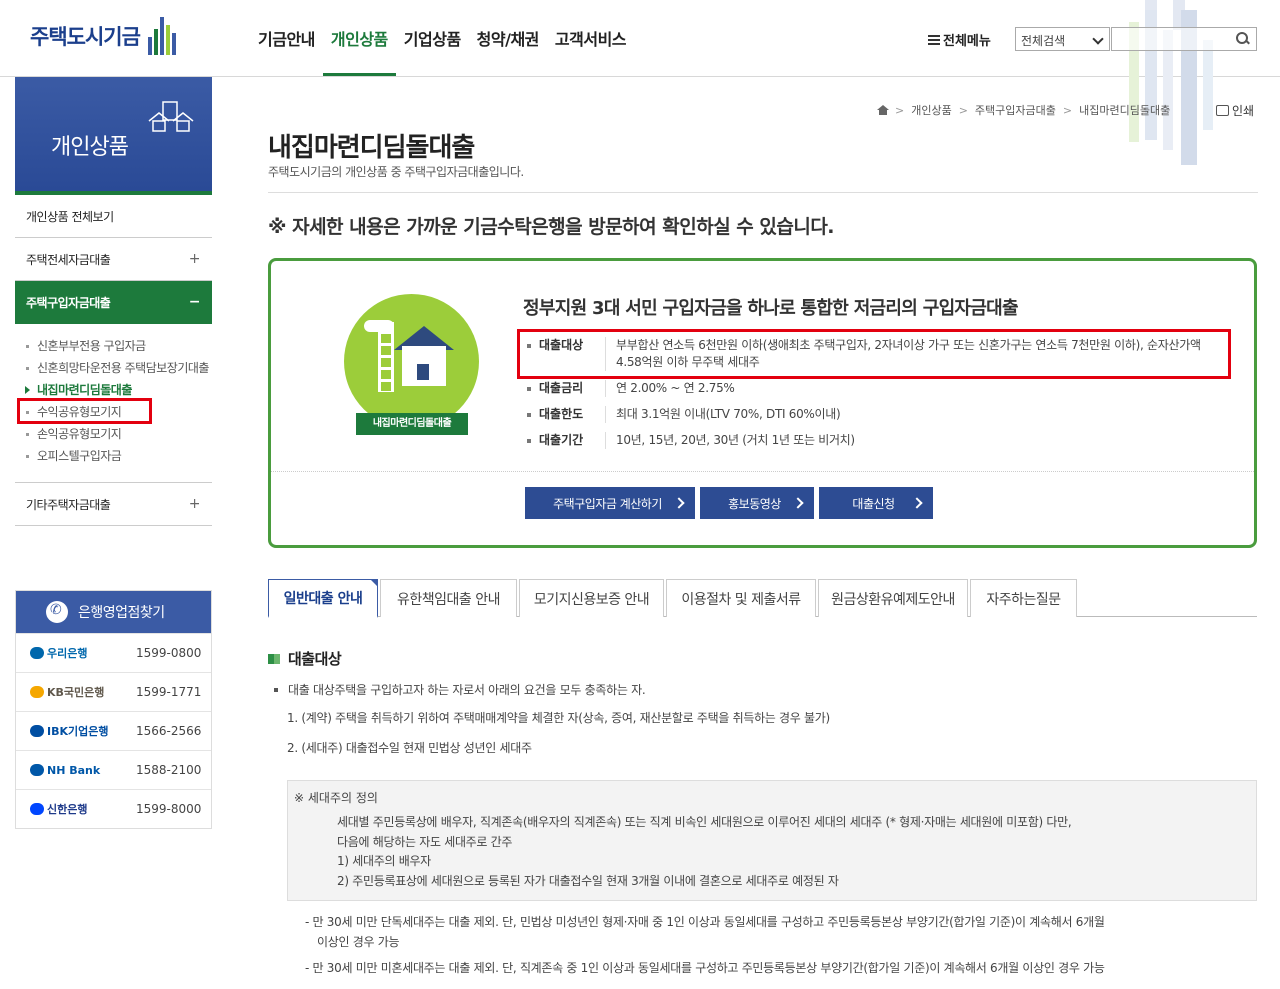 The width and height of the screenshot is (1280, 989). Describe the element at coordinates (1015, 110) in the screenshot. I see `breadcrumb-item: 주택구입자금대출` at that location.